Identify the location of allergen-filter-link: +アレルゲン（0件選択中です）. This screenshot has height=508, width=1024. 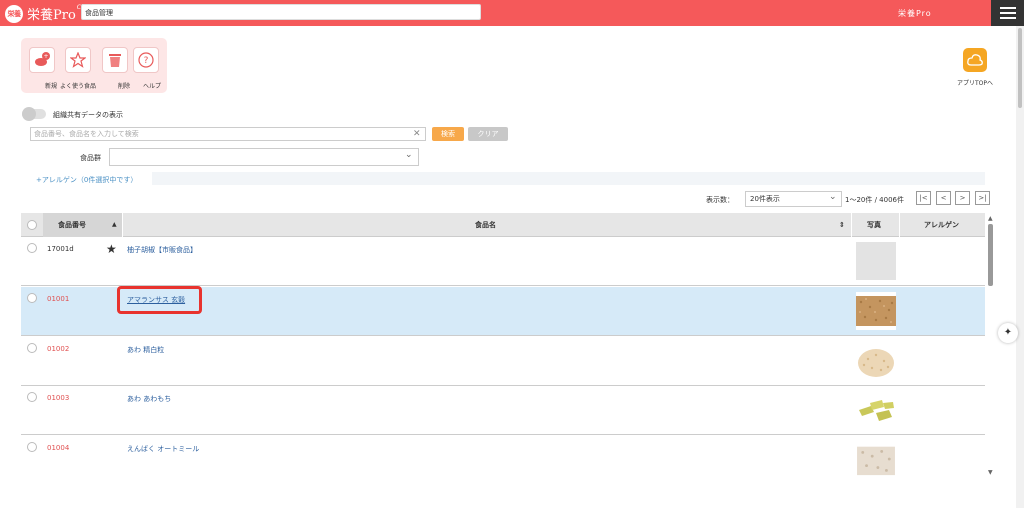
(86, 180).